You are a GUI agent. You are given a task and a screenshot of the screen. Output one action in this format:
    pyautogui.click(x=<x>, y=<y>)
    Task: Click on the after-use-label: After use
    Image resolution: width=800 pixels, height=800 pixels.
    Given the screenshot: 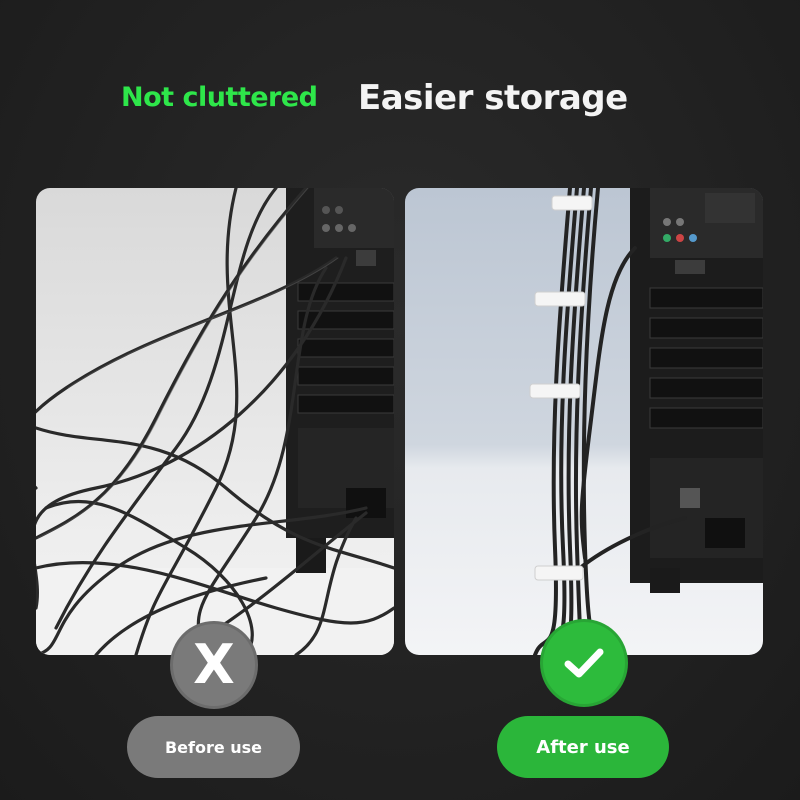 What is the action you would take?
    pyautogui.click(x=583, y=747)
    